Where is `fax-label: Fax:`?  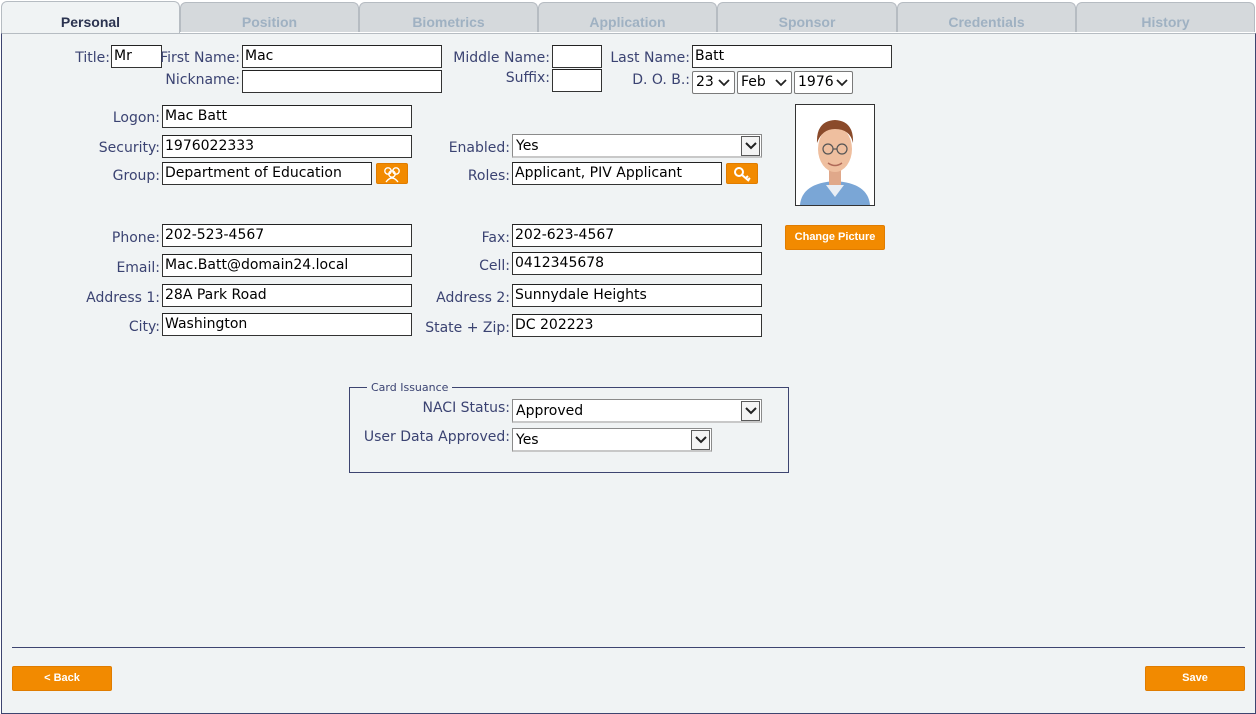 fax-label: Fax: is located at coordinates (495, 238).